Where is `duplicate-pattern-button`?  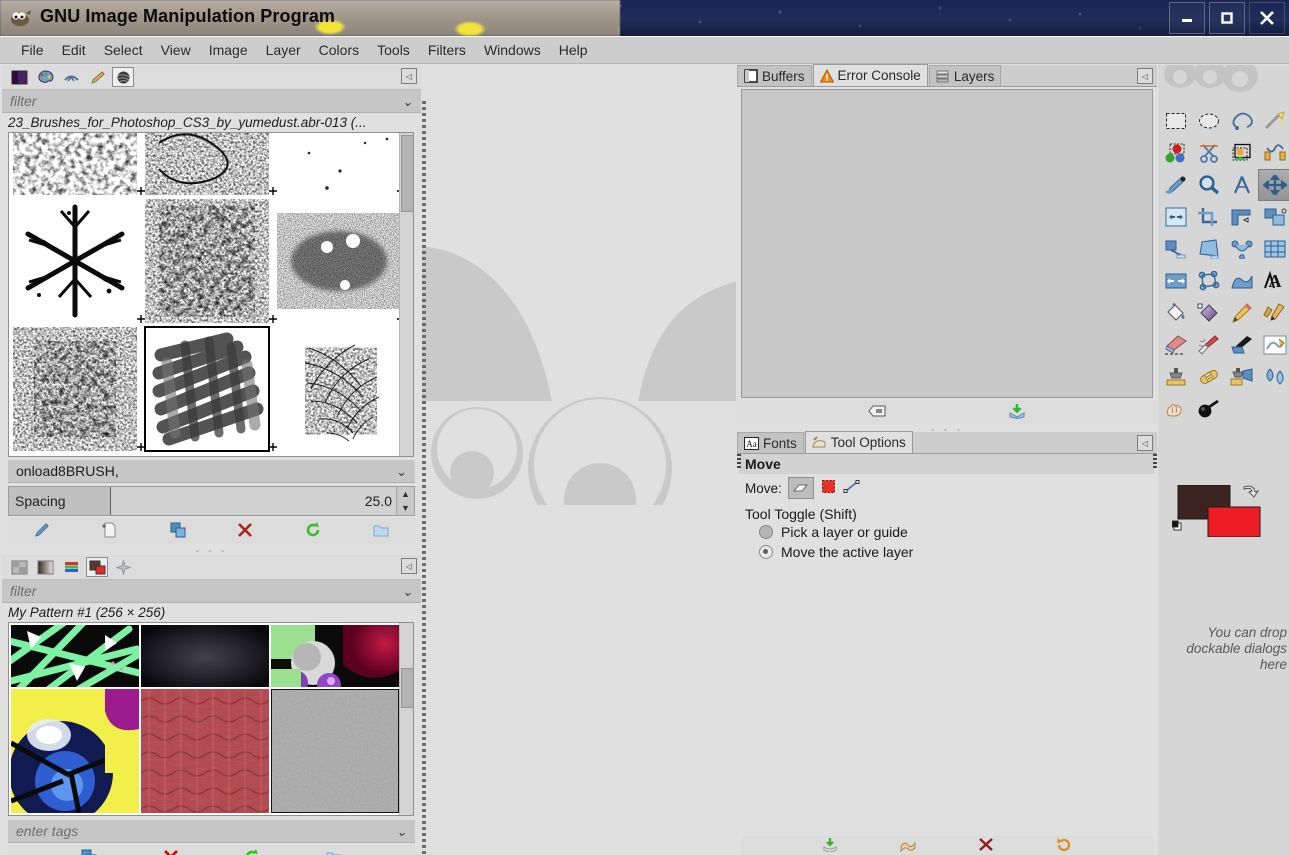
duplicate-pattern-button is located at coordinates (89, 851).